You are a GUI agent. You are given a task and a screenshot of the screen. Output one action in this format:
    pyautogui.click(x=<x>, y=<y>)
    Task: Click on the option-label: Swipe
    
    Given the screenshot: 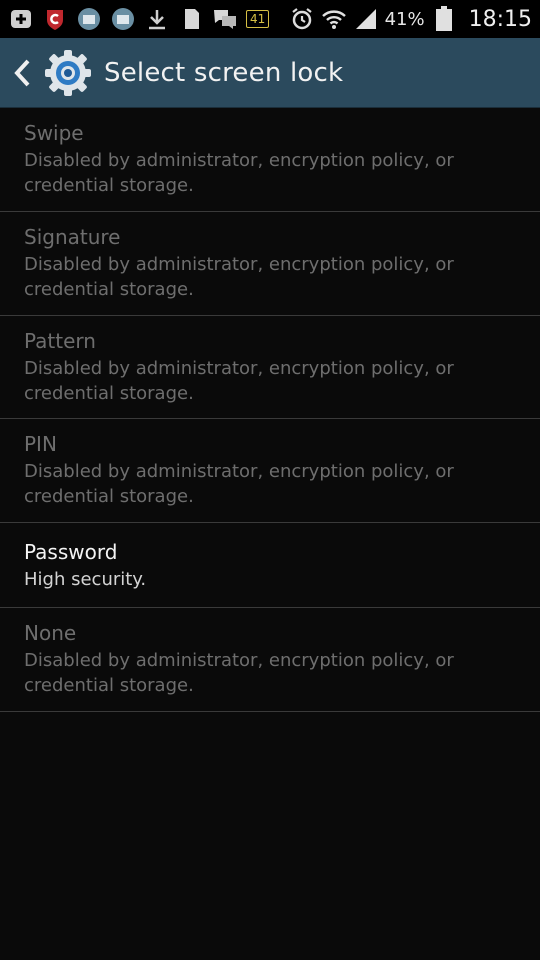 What is the action you would take?
    pyautogui.click(x=54, y=133)
    